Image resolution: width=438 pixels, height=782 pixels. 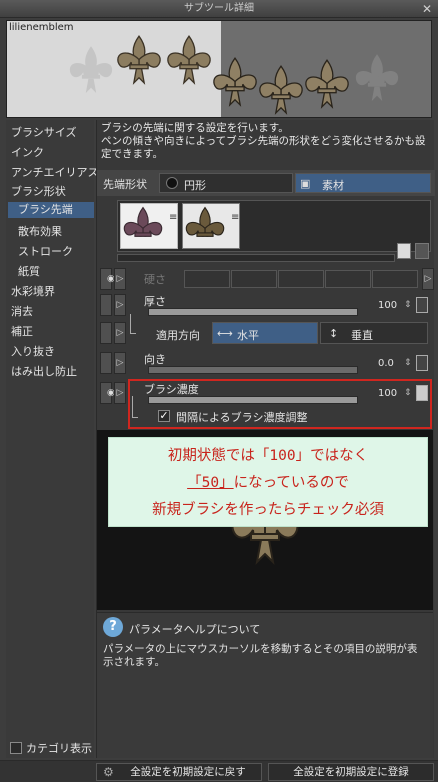 I want to click on sidebar-item-spray: 散布効果, so click(x=40, y=231).